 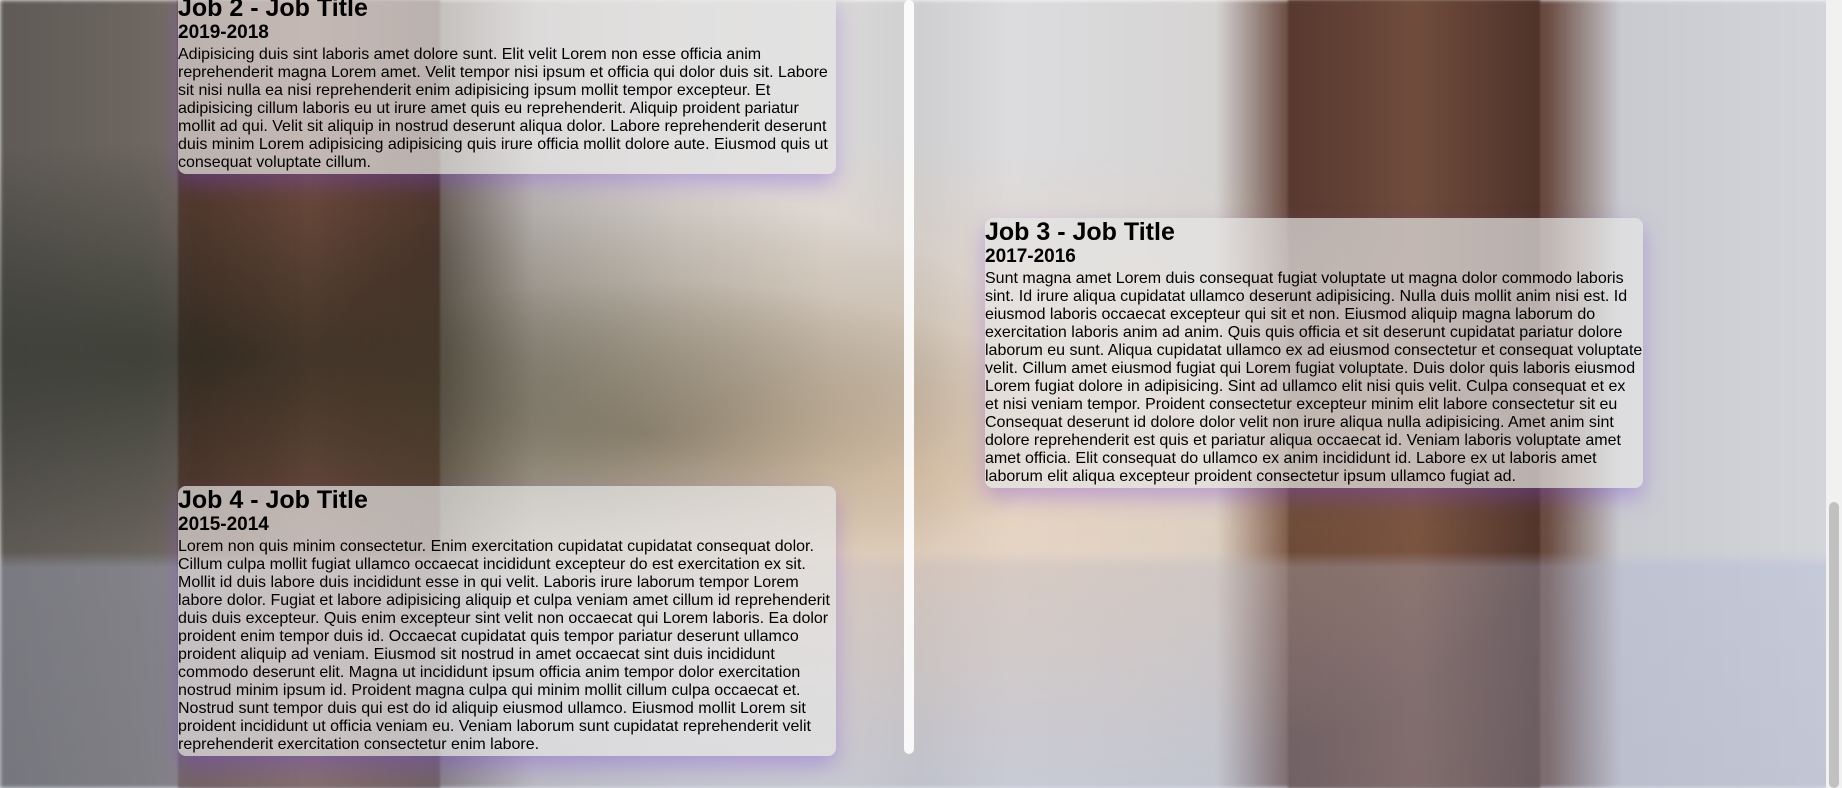 I want to click on timeline-line, so click(x=909, y=377).